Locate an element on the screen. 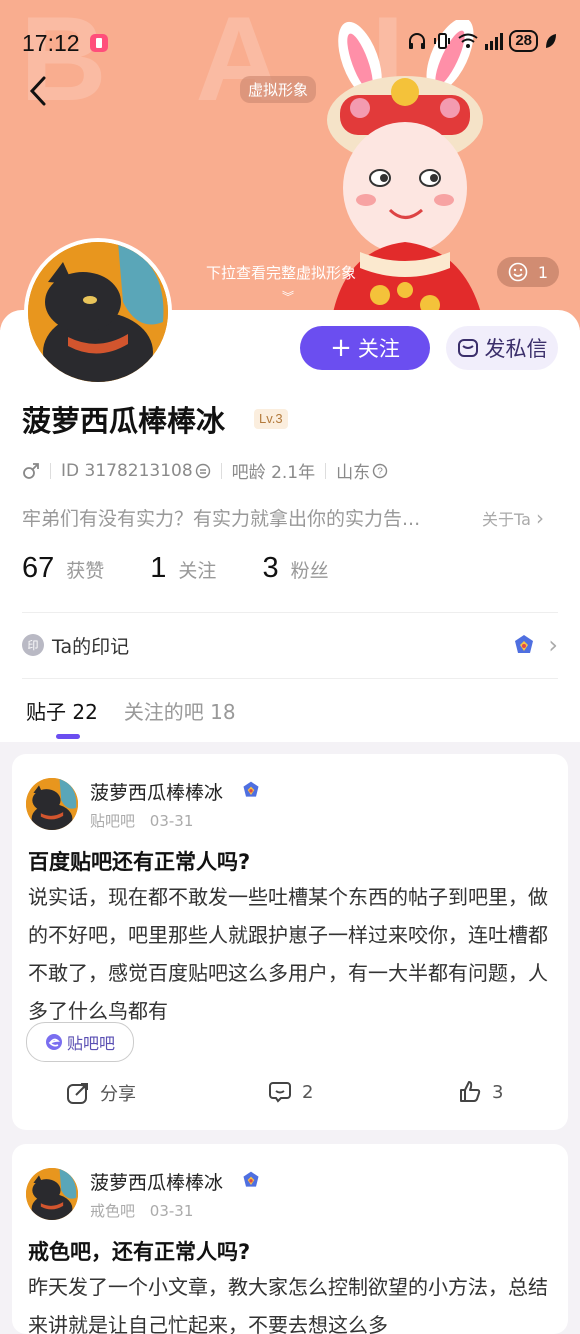 This screenshot has width=580, height=1334. help-icon: ? is located at coordinates (380, 471).